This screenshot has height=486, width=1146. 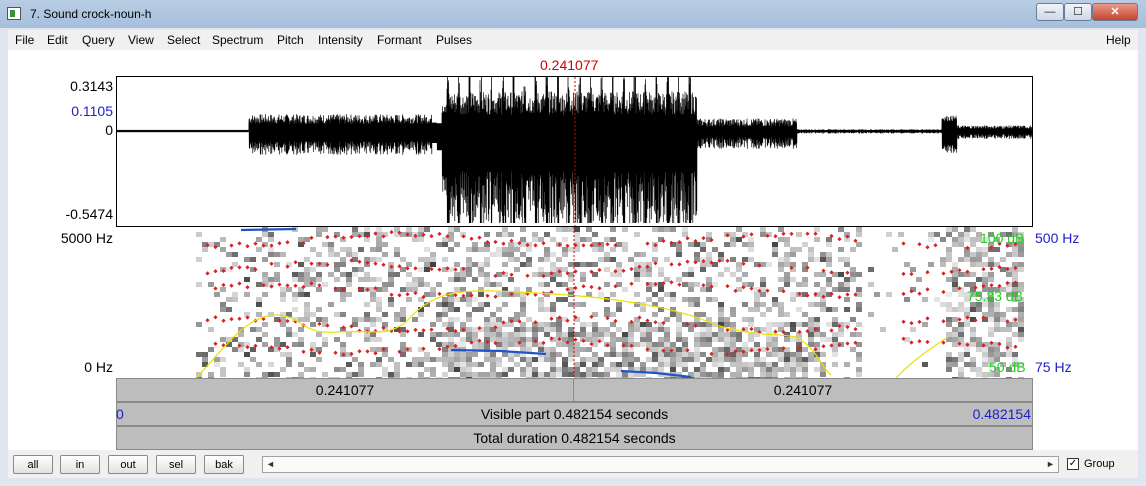 I want to click on selection-left-time: 0.241077, so click(x=345, y=390).